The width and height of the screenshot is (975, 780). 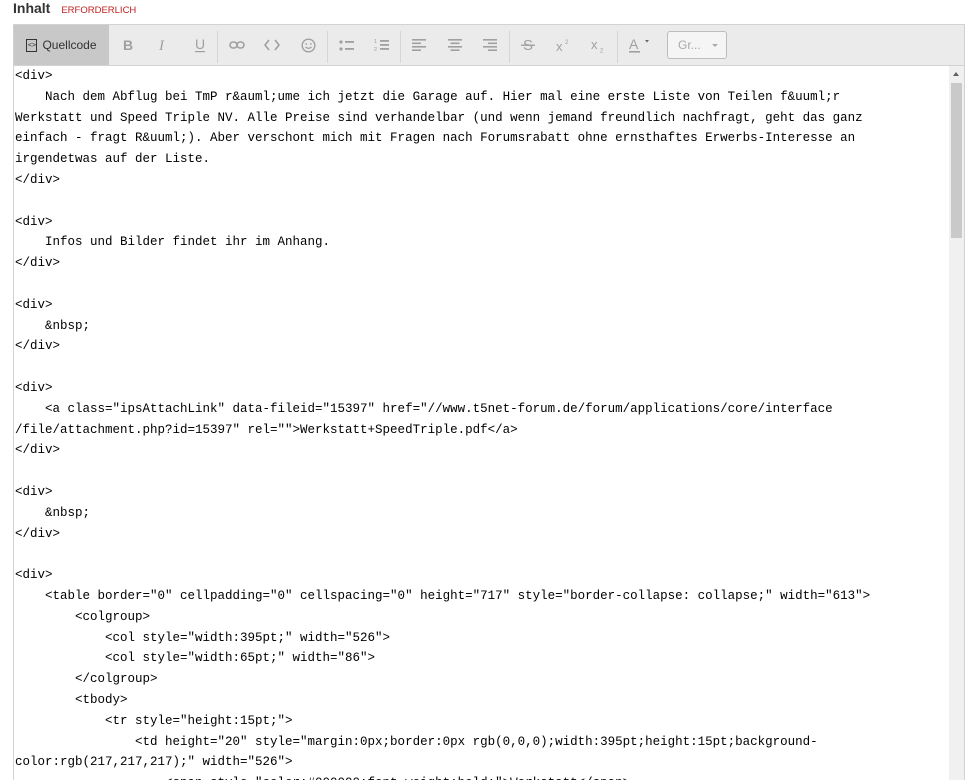 I want to click on italic-button: I, so click(x=163, y=45).